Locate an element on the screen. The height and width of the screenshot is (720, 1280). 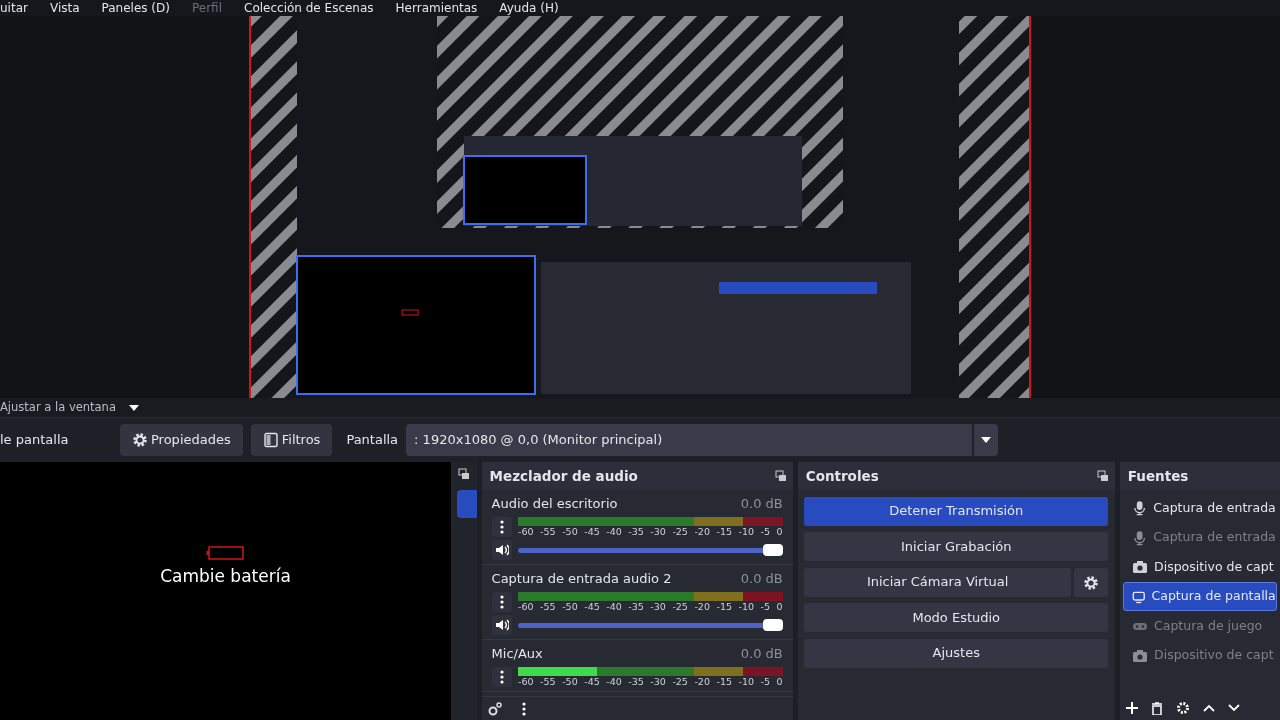
down-icon is located at coordinates (1234, 708).